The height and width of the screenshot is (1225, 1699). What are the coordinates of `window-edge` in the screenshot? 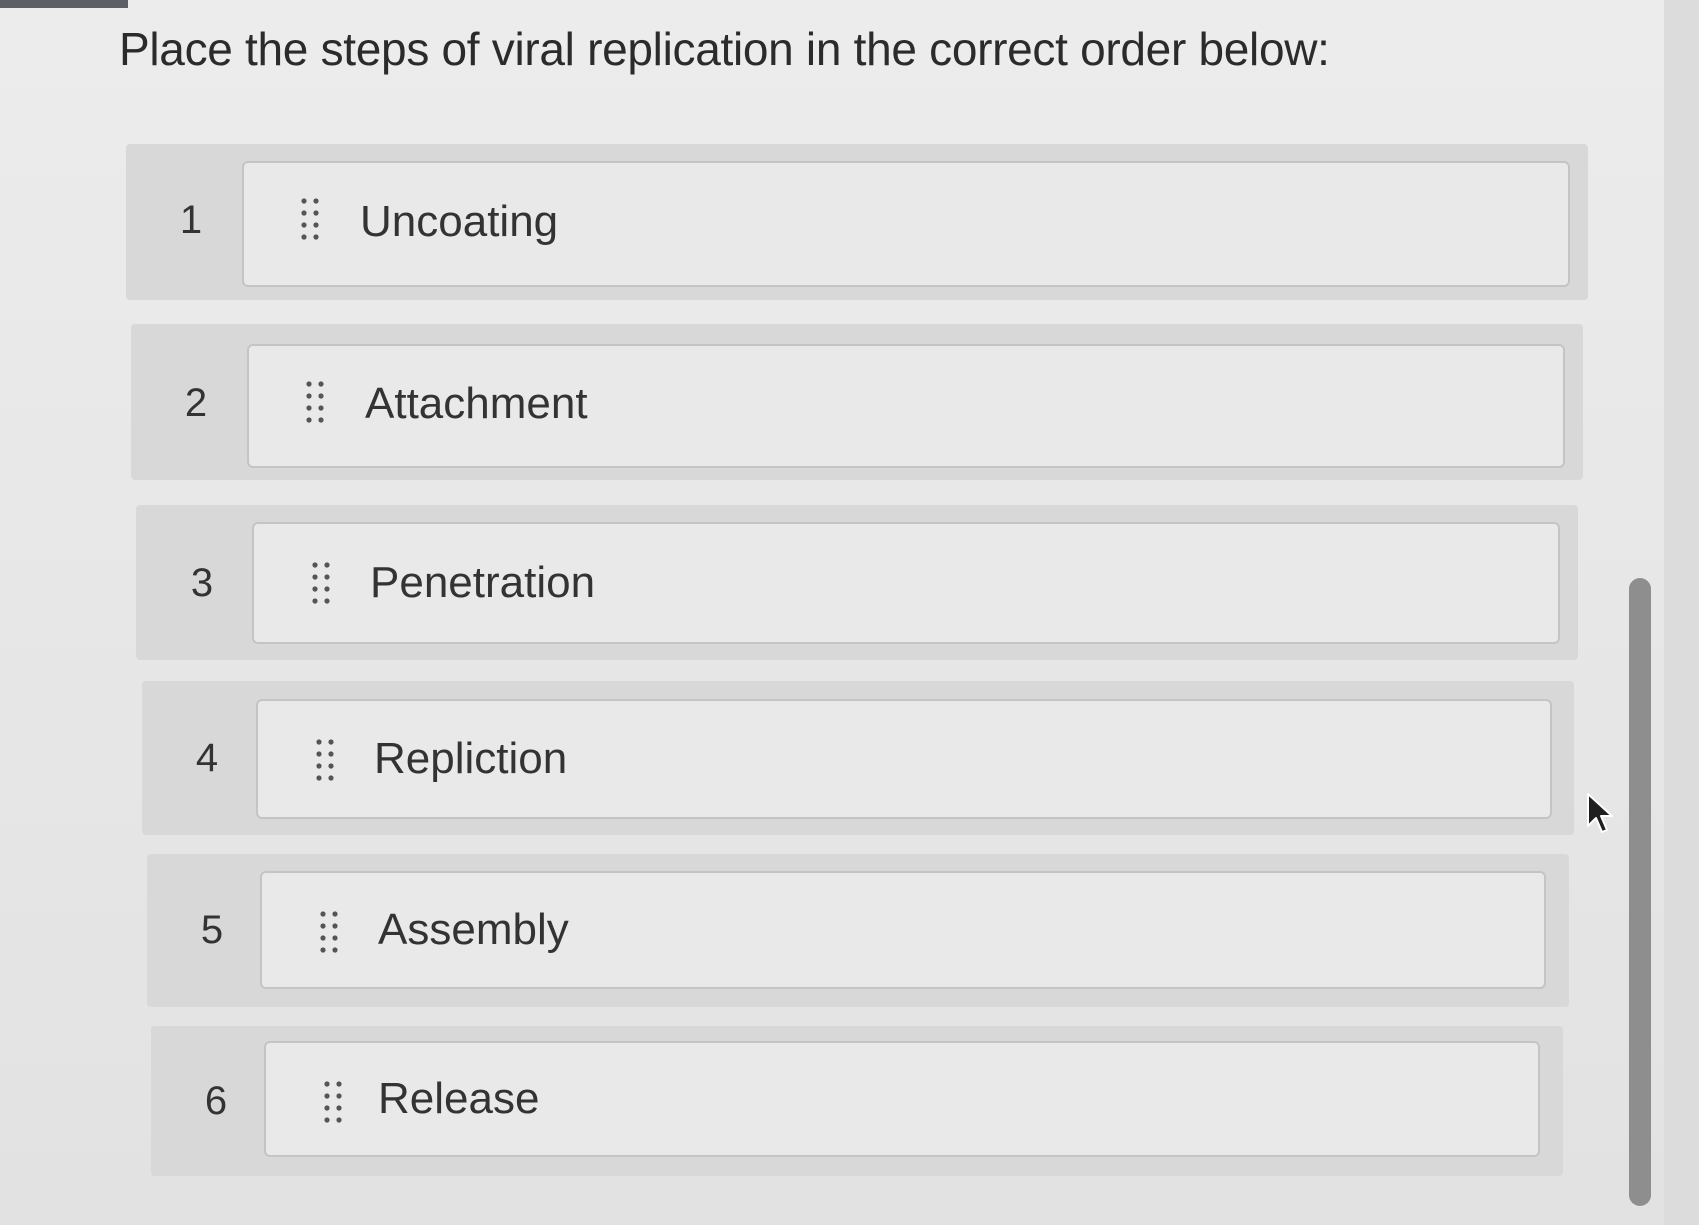 It's located at (1681, 612).